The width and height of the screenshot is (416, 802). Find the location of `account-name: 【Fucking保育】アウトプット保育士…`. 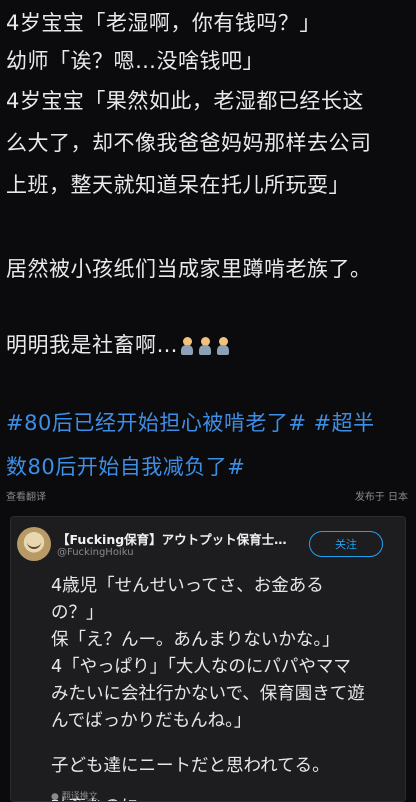

account-name: 【Fucking保育】アウトプット保育士… is located at coordinates (172, 538).